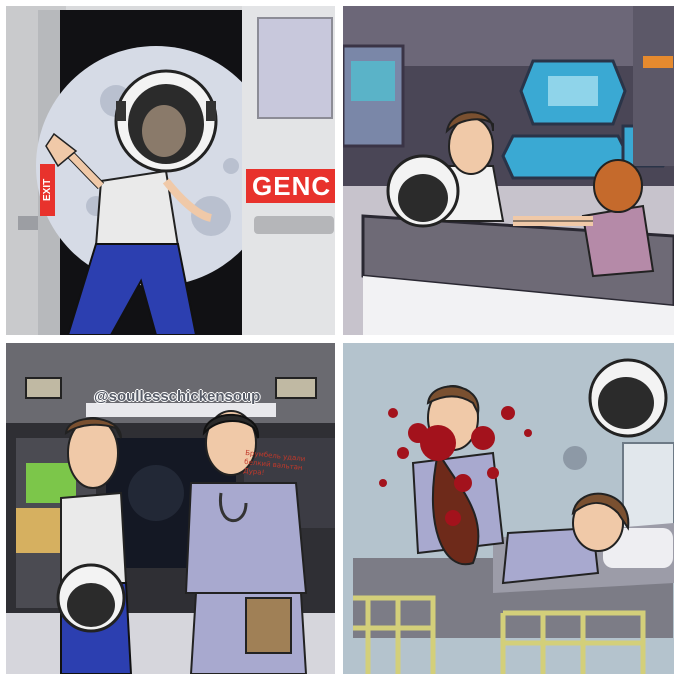  Describe the element at coordinates (290, 186) in the screenshot. I see `door-sign: GENC` at that location.